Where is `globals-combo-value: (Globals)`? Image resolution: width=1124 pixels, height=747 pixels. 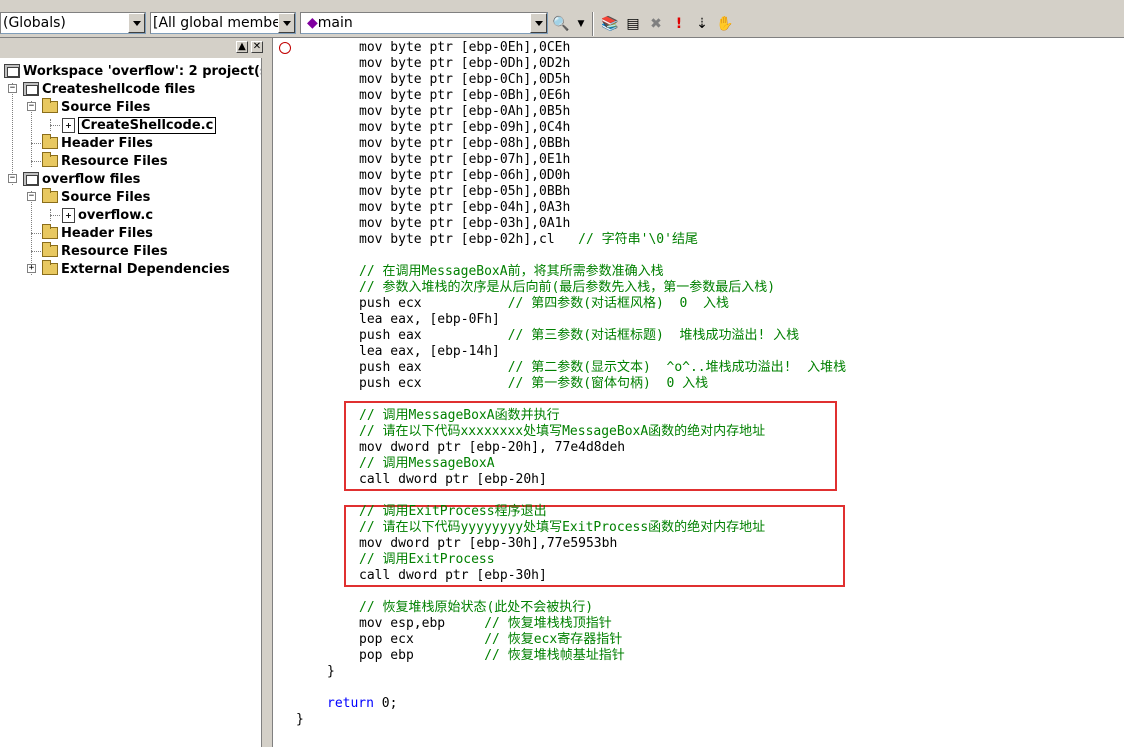
globals-combo-value: (Globals) is located at coordinates (34, 23).